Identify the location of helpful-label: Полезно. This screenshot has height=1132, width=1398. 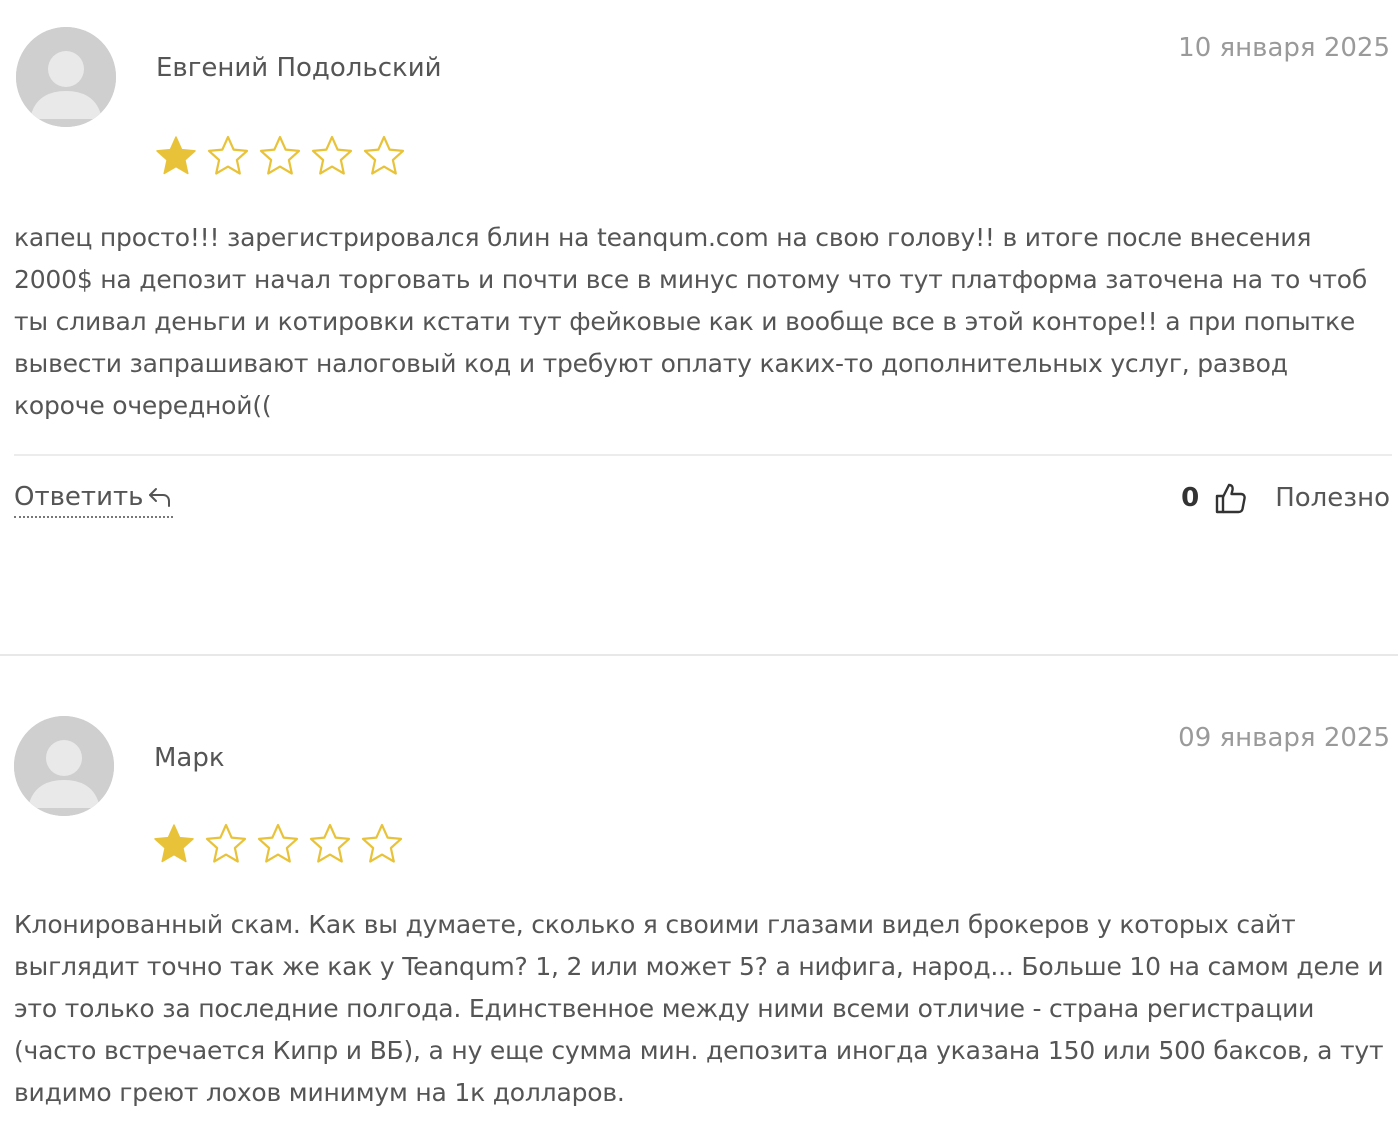
(1332, 498).